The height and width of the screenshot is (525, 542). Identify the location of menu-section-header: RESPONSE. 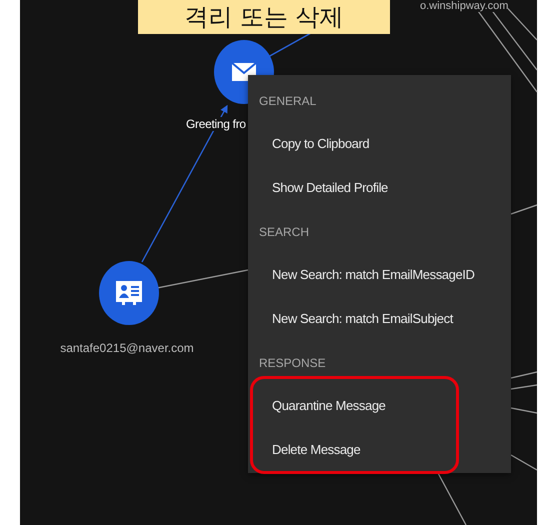
(292, 363).